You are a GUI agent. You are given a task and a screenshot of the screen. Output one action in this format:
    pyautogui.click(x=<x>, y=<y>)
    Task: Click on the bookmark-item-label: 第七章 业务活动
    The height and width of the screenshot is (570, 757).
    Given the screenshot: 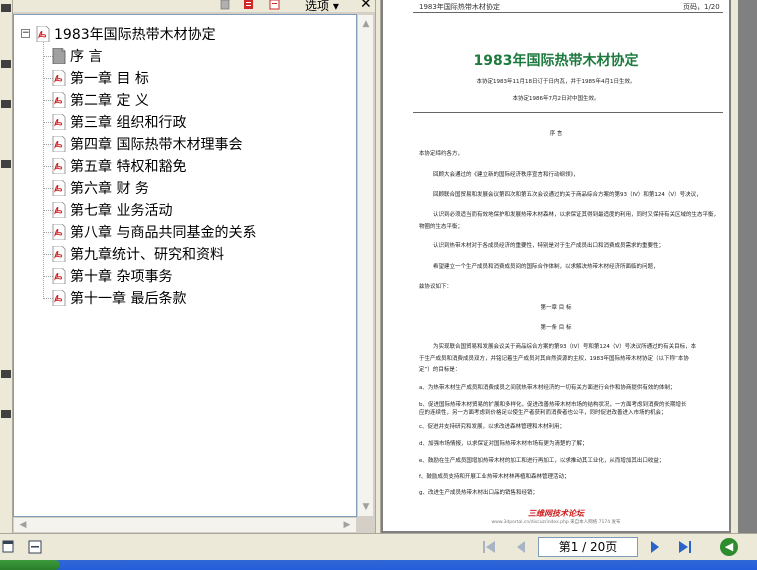 What is the action you would take?
    pyautogui.click(x=121, y=211)
    